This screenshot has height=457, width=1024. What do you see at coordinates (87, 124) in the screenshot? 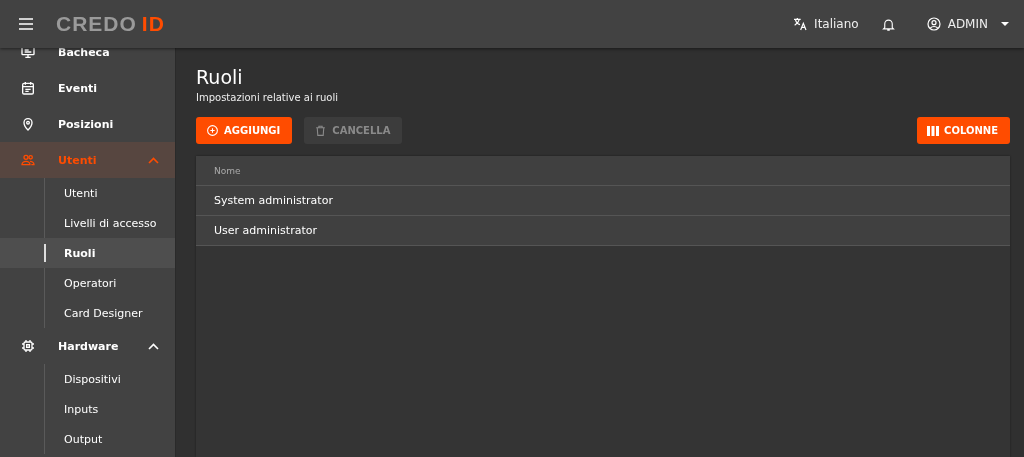
I see `sidebar-item: Posizioni` at bounding box center [87, 124].